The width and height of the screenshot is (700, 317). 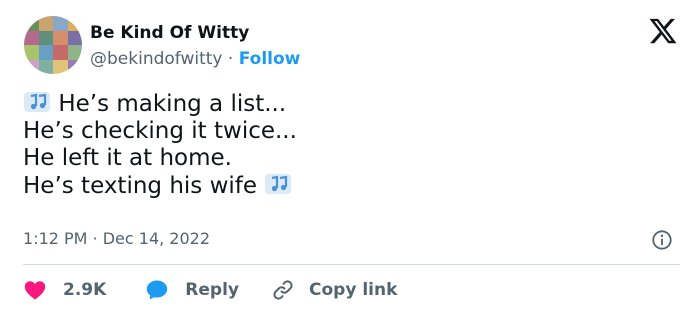 I want to click on handle-row: @bekindofwitty · Follow, so click(x=195, y=59).